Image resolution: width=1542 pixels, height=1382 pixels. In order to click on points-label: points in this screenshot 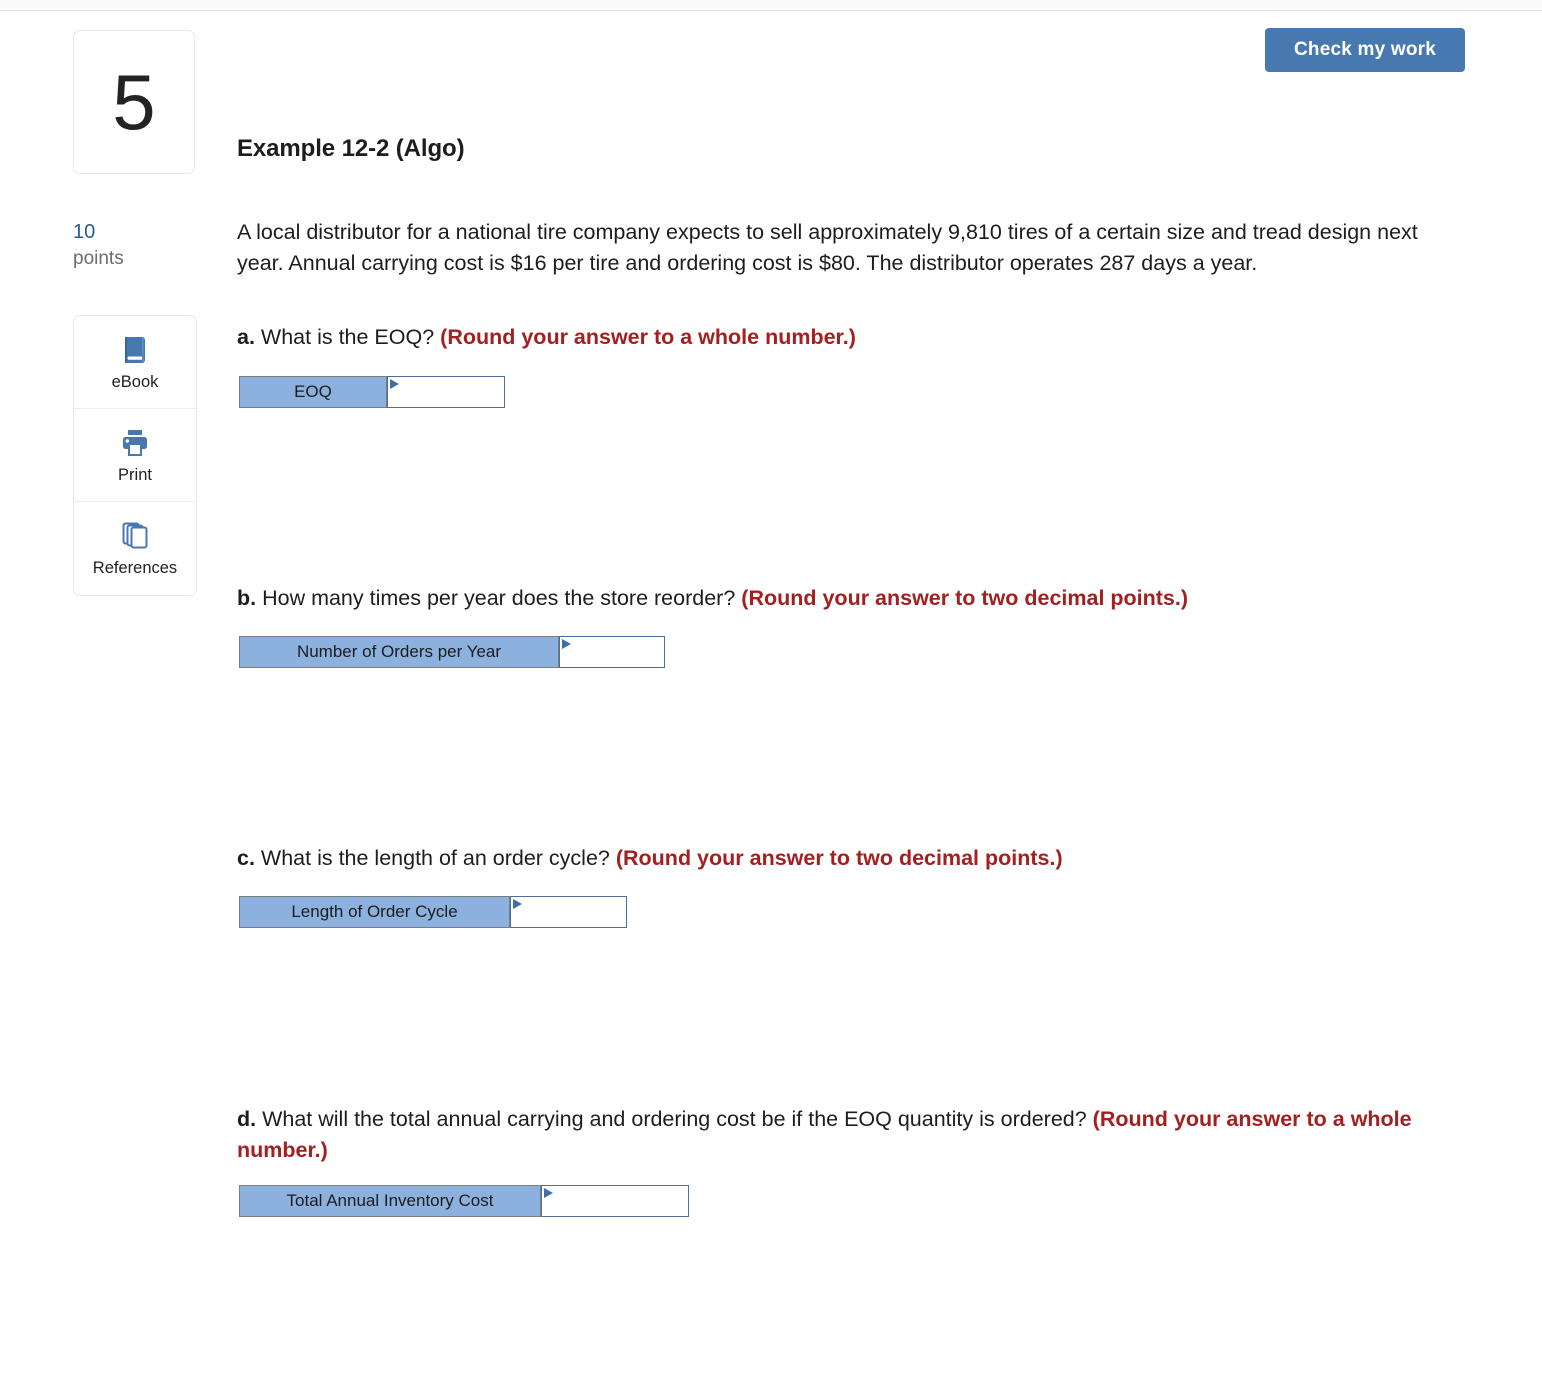, I will do `click(98, 258)`.